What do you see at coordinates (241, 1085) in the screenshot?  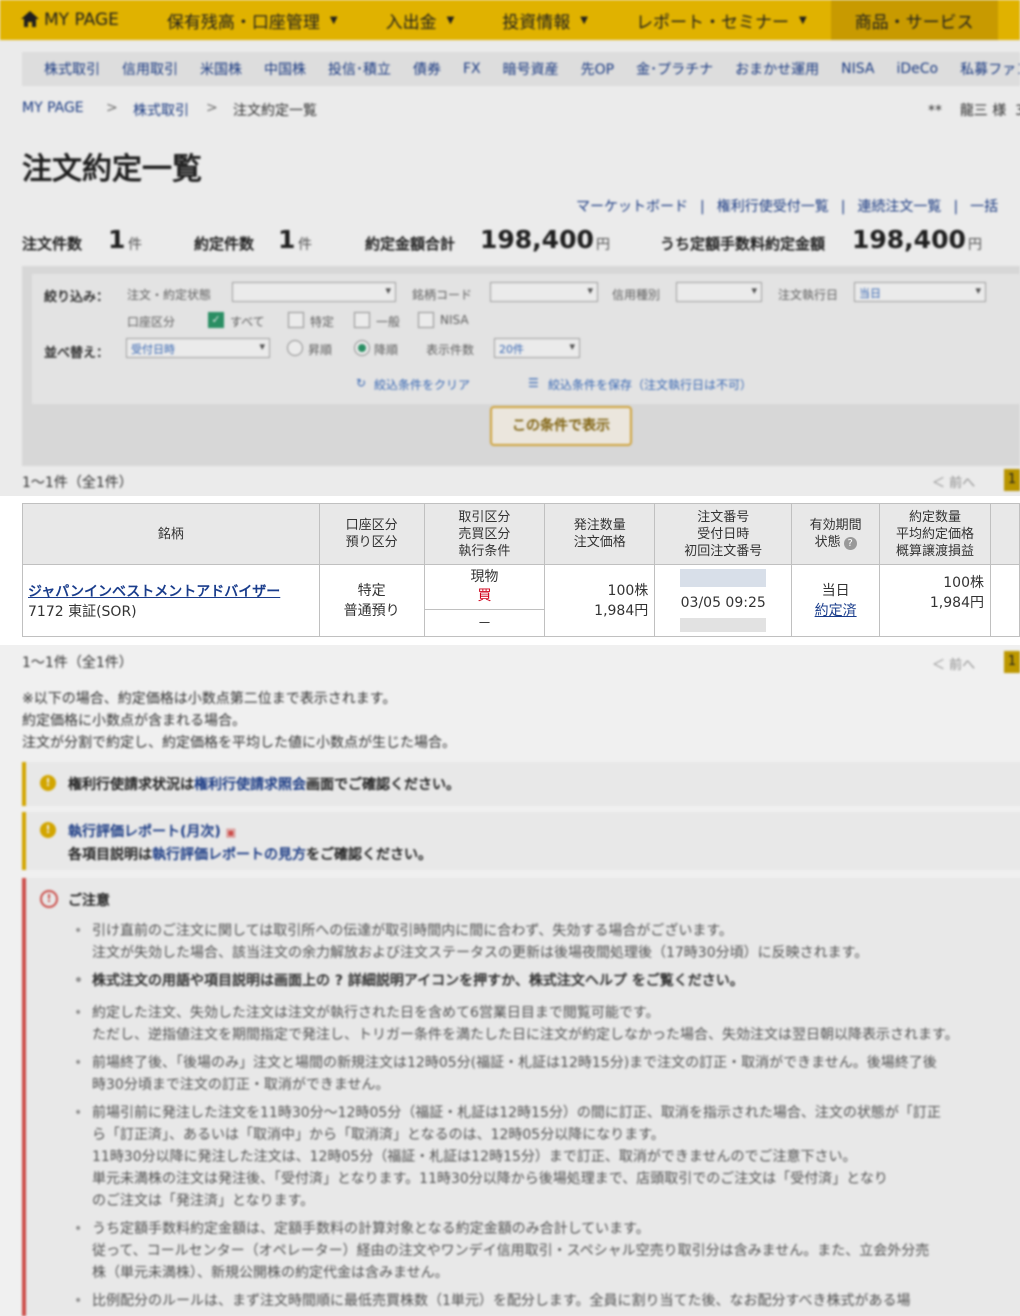 I see `caution-item-cont: 時30分頃まで注文の訂正・取消ができません。` at bounding box center [241, 1085].